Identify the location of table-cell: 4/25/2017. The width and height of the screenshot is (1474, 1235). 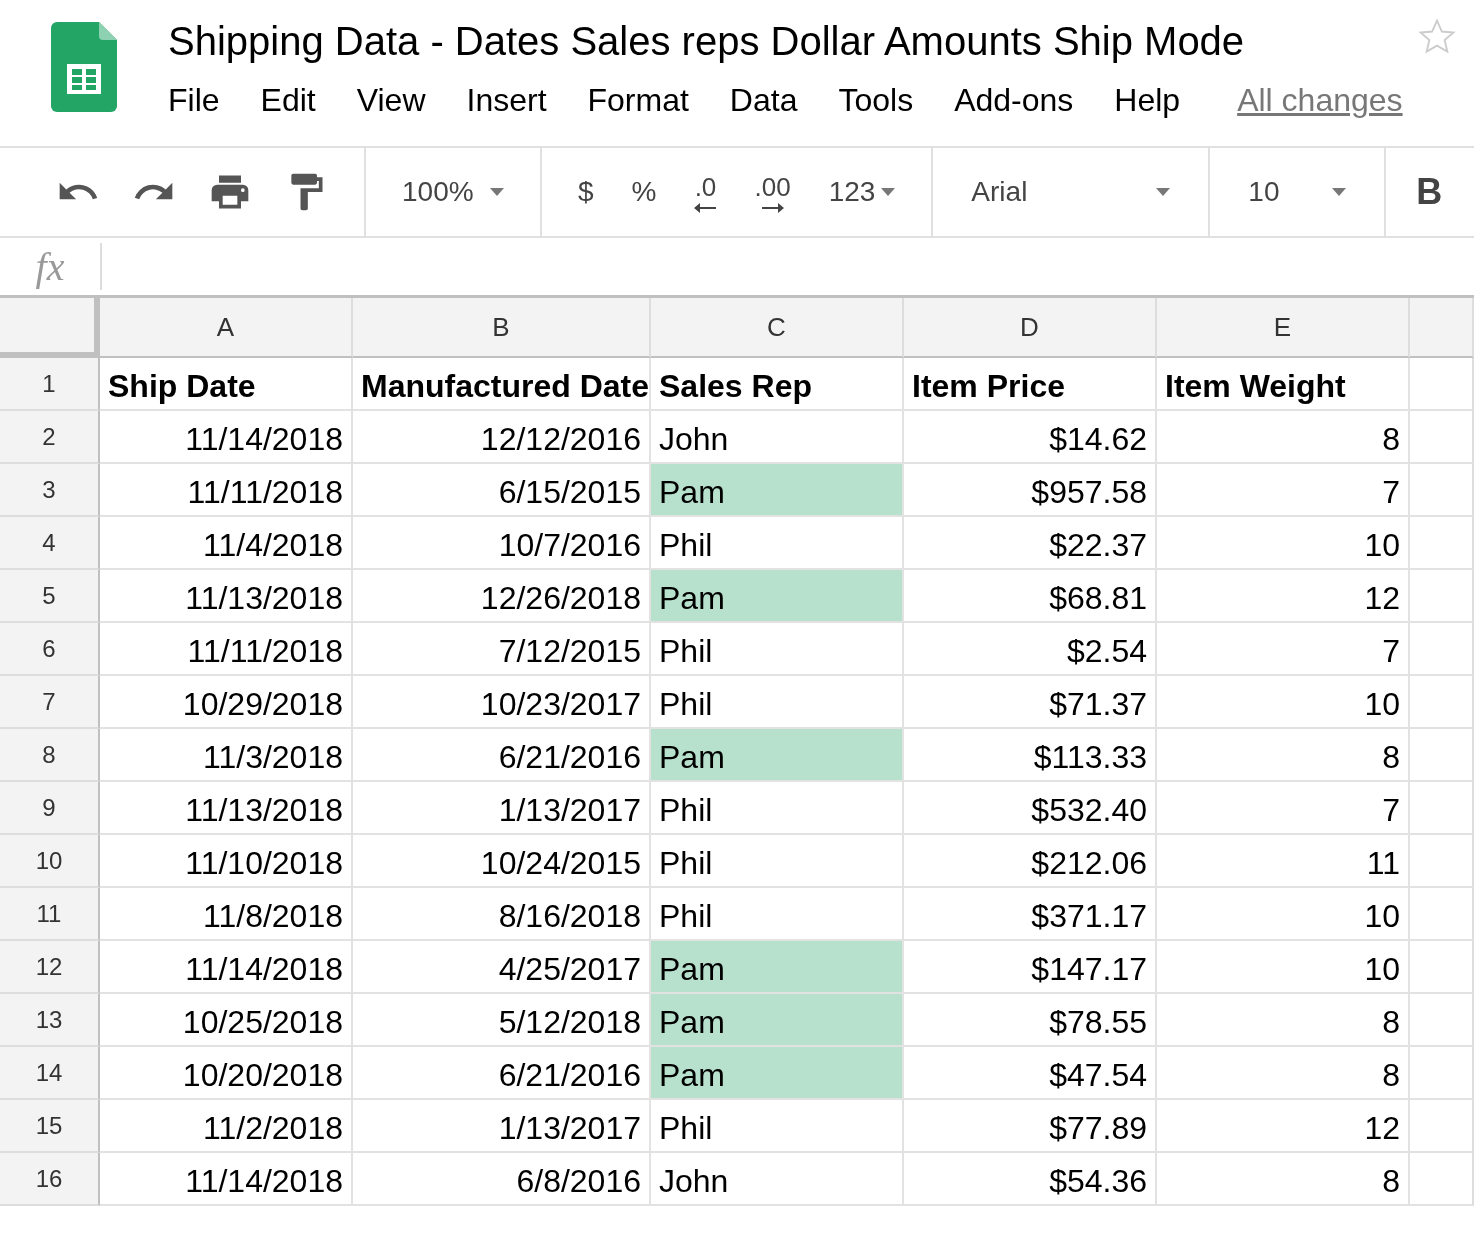
(502, 967).